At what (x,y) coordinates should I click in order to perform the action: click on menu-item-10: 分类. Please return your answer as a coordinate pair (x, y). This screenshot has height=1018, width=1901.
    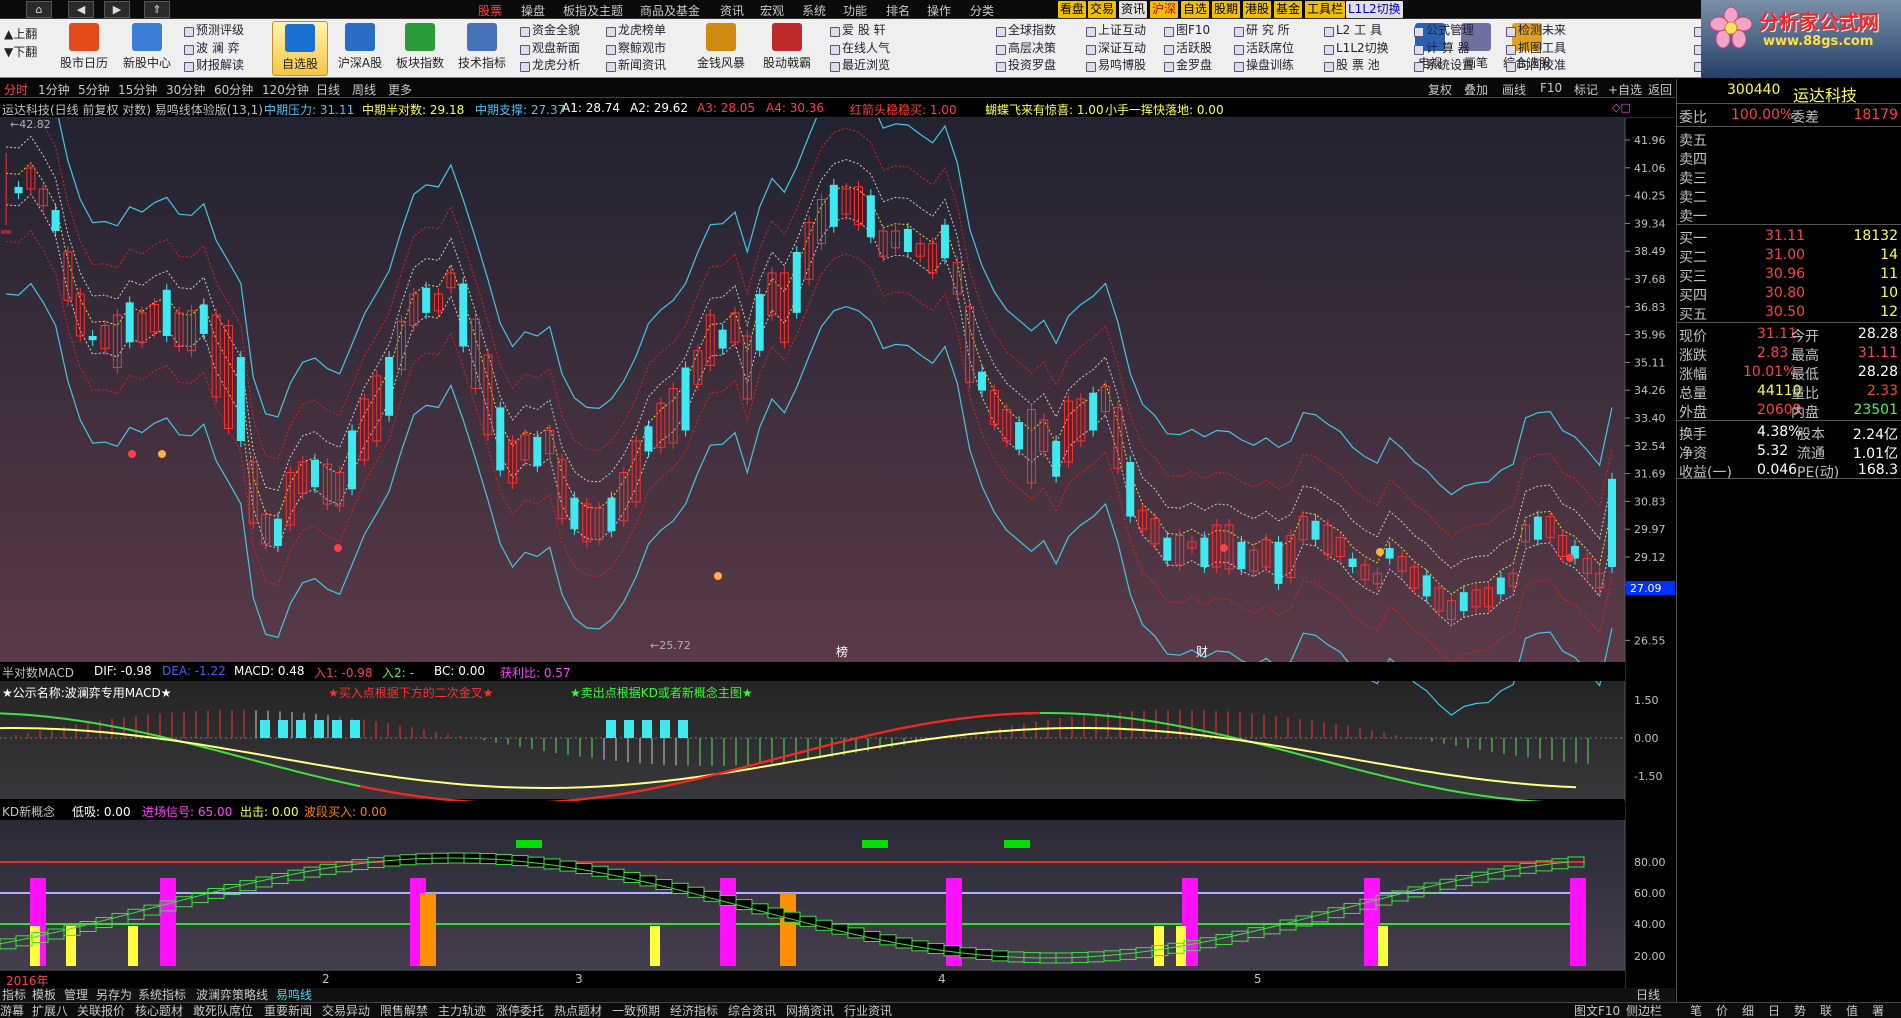
    Looking at the image, I should click on (982, 10).